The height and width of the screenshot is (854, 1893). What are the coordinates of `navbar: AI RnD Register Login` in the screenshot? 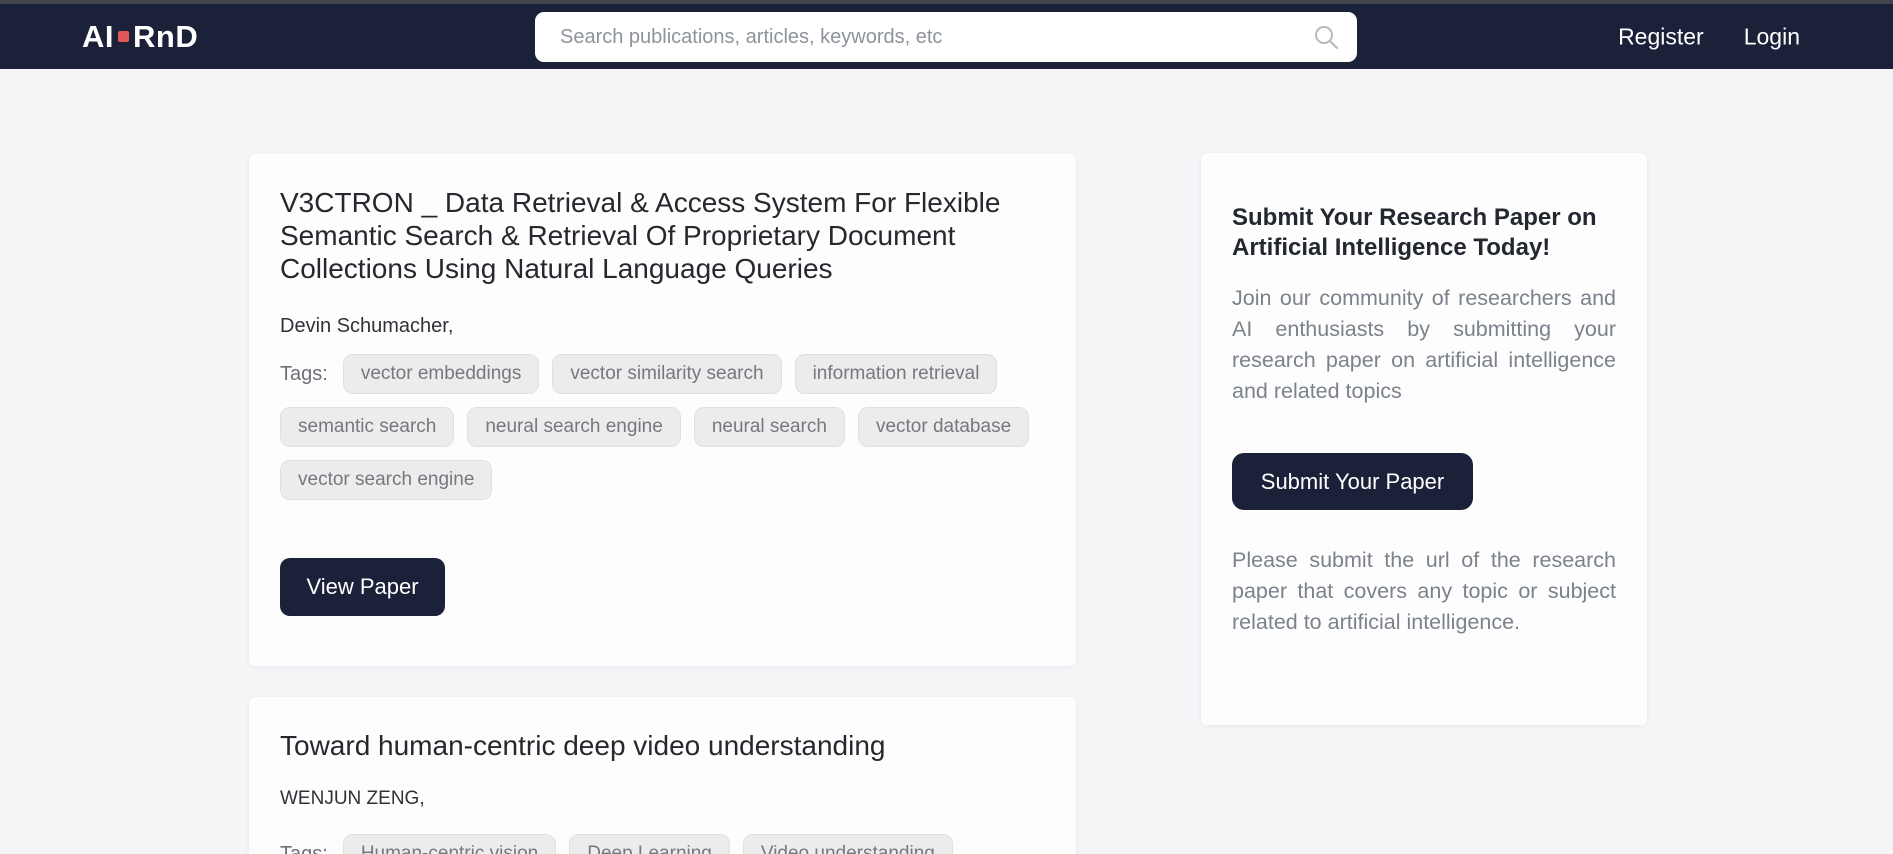 It's located at (946, 36).